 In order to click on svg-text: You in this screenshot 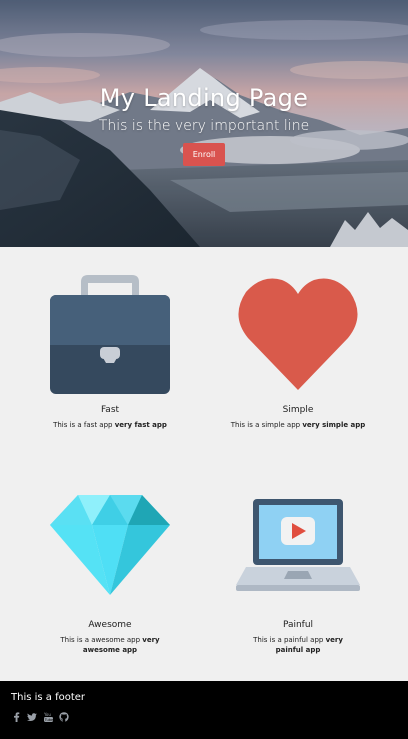, I will do `click(47, 714)`.